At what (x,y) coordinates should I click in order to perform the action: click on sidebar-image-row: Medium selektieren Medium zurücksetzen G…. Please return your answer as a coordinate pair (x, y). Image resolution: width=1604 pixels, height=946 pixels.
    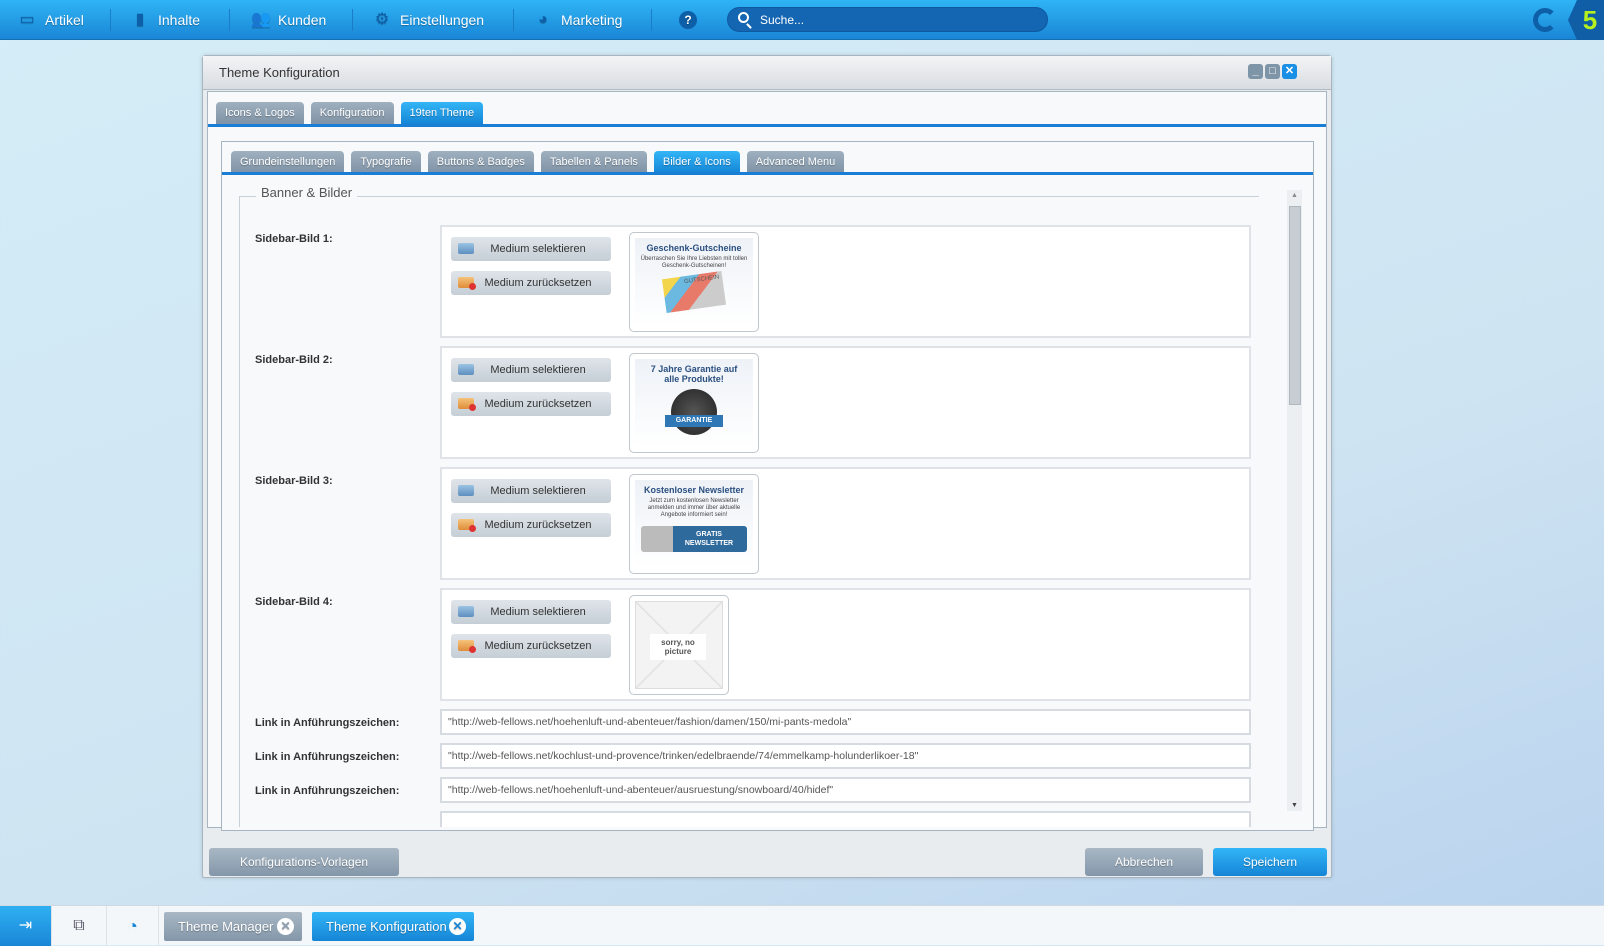
    Looking at the image, I should click on (845, 281).